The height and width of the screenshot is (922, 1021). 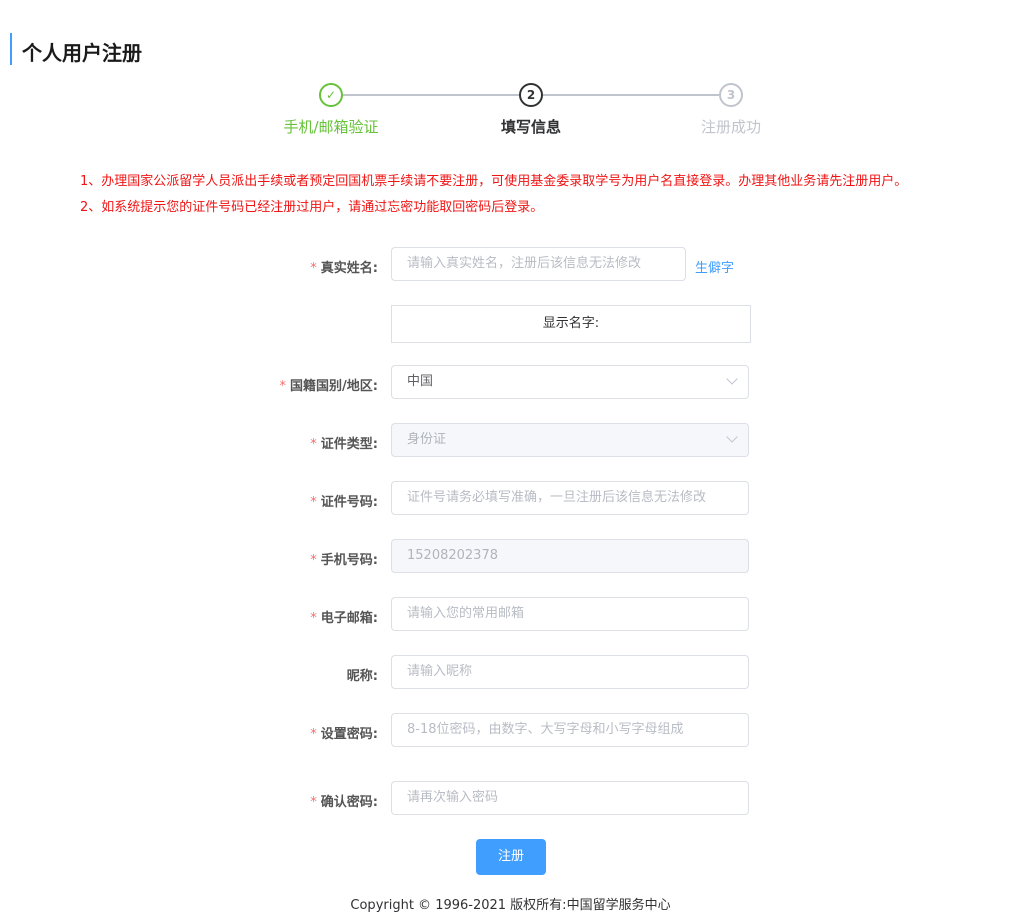 What do you see at coordinates (11, 49) in the screenshot?
I see `title-accent-bar` at bounding box center [11, 49].